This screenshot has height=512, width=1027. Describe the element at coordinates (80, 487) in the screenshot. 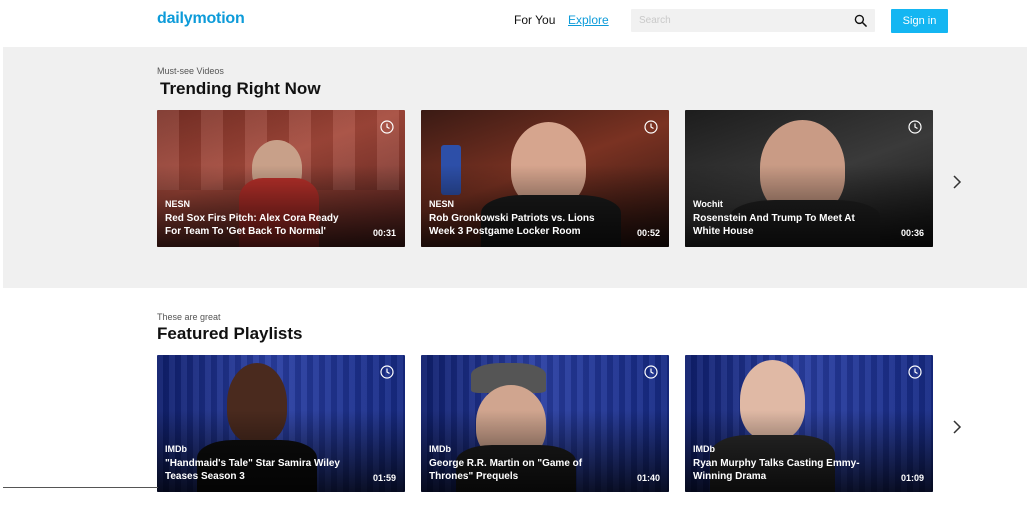

I see `divider` at that location.